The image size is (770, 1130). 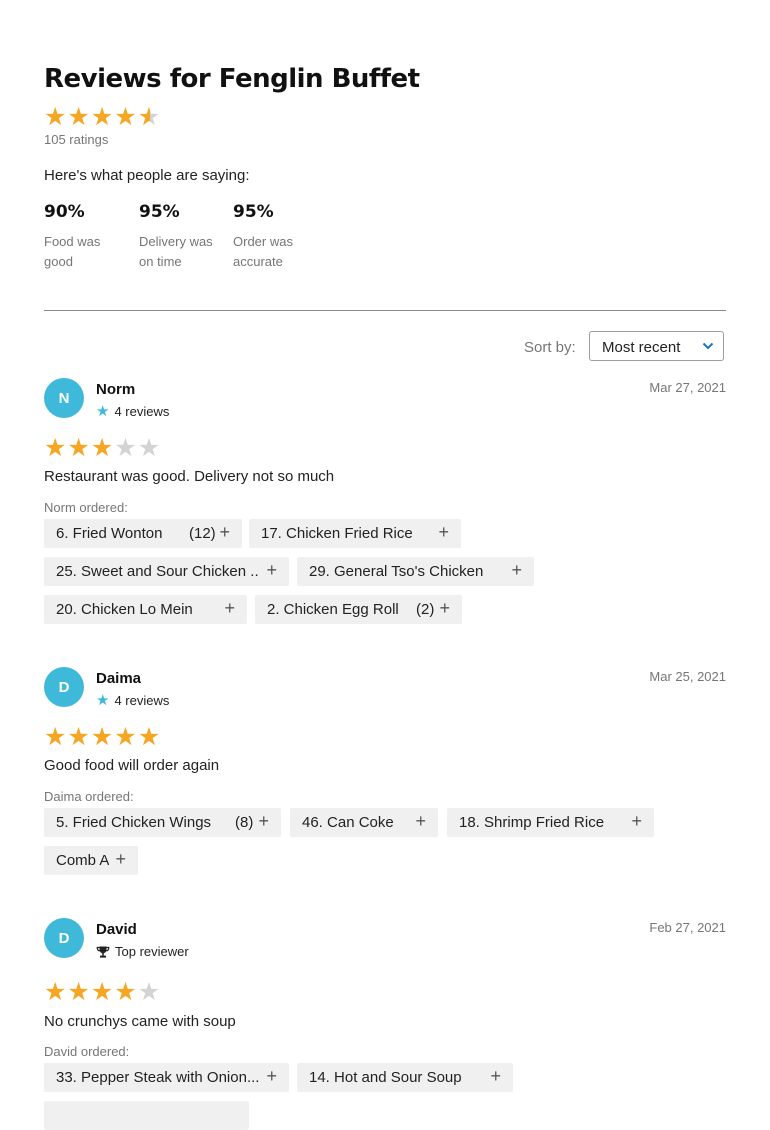 I want to click on stat-food: 90% Food was good, so click(x=83, y=237).